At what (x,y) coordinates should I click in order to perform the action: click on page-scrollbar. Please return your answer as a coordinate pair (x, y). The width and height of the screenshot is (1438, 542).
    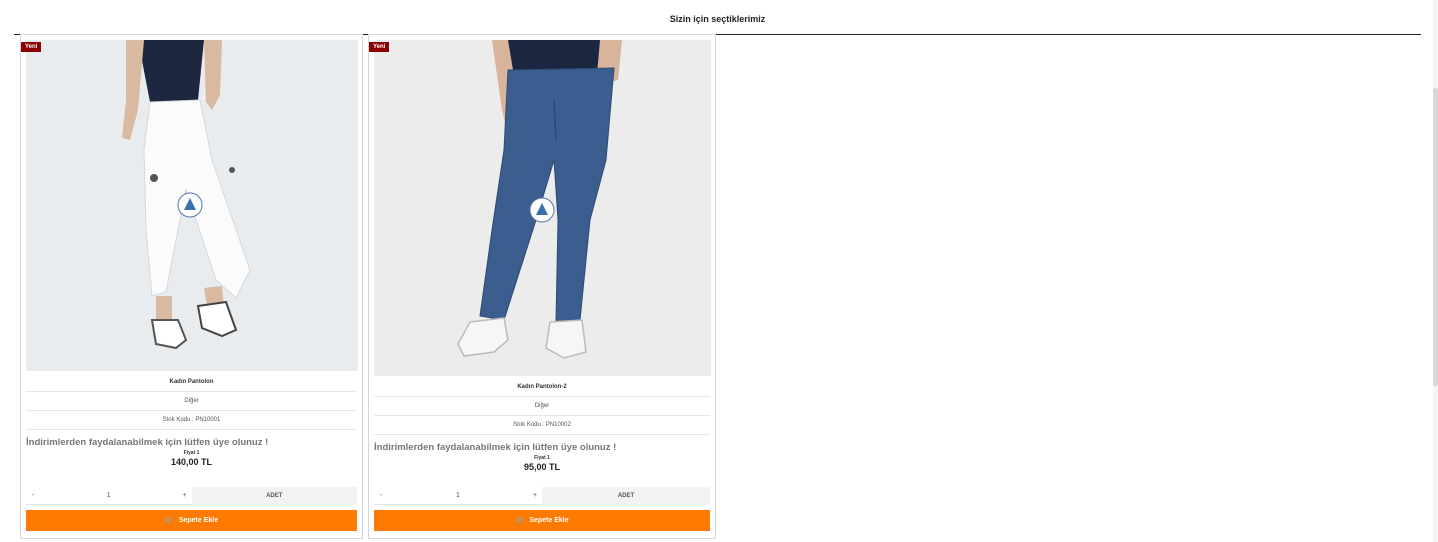
    Looking at the image, I should click on (1435, 271).